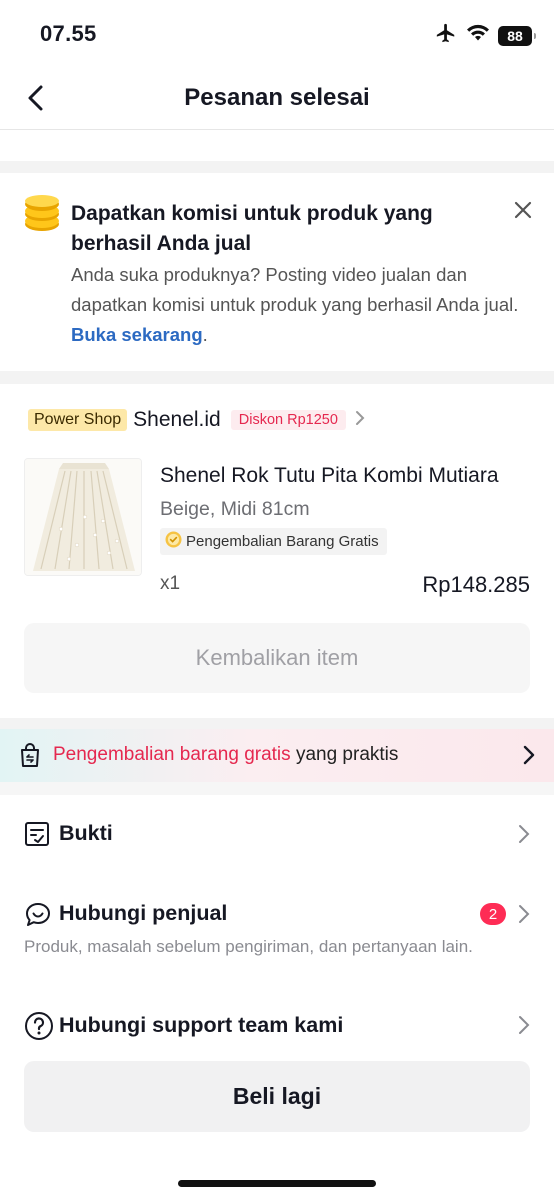  What do you see at coordinates (277, 1096) in the screenshot?
I see `buy-again-button: Beli lagi` at bounding box center [277, 1096].